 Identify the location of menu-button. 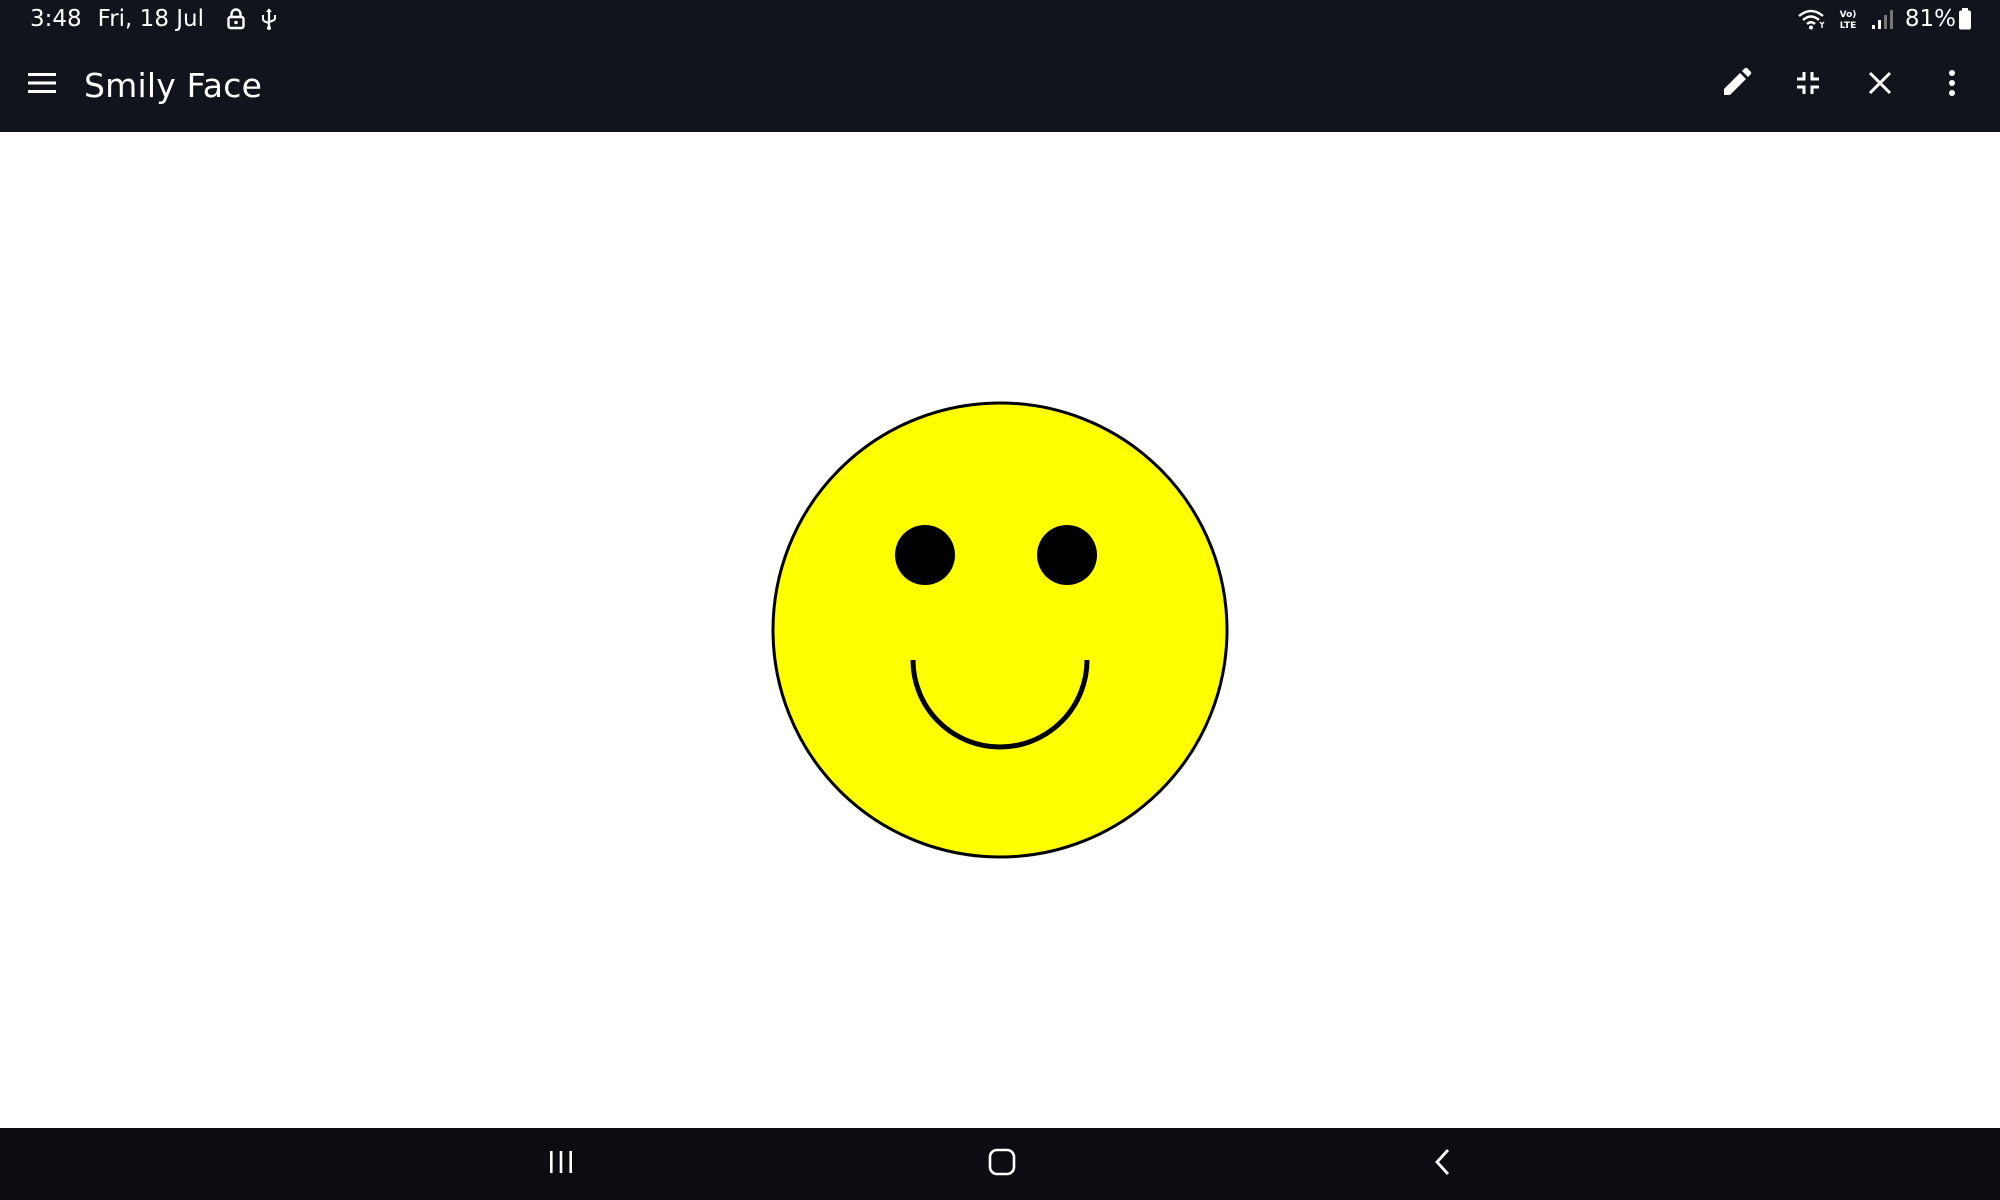
(42, 85).